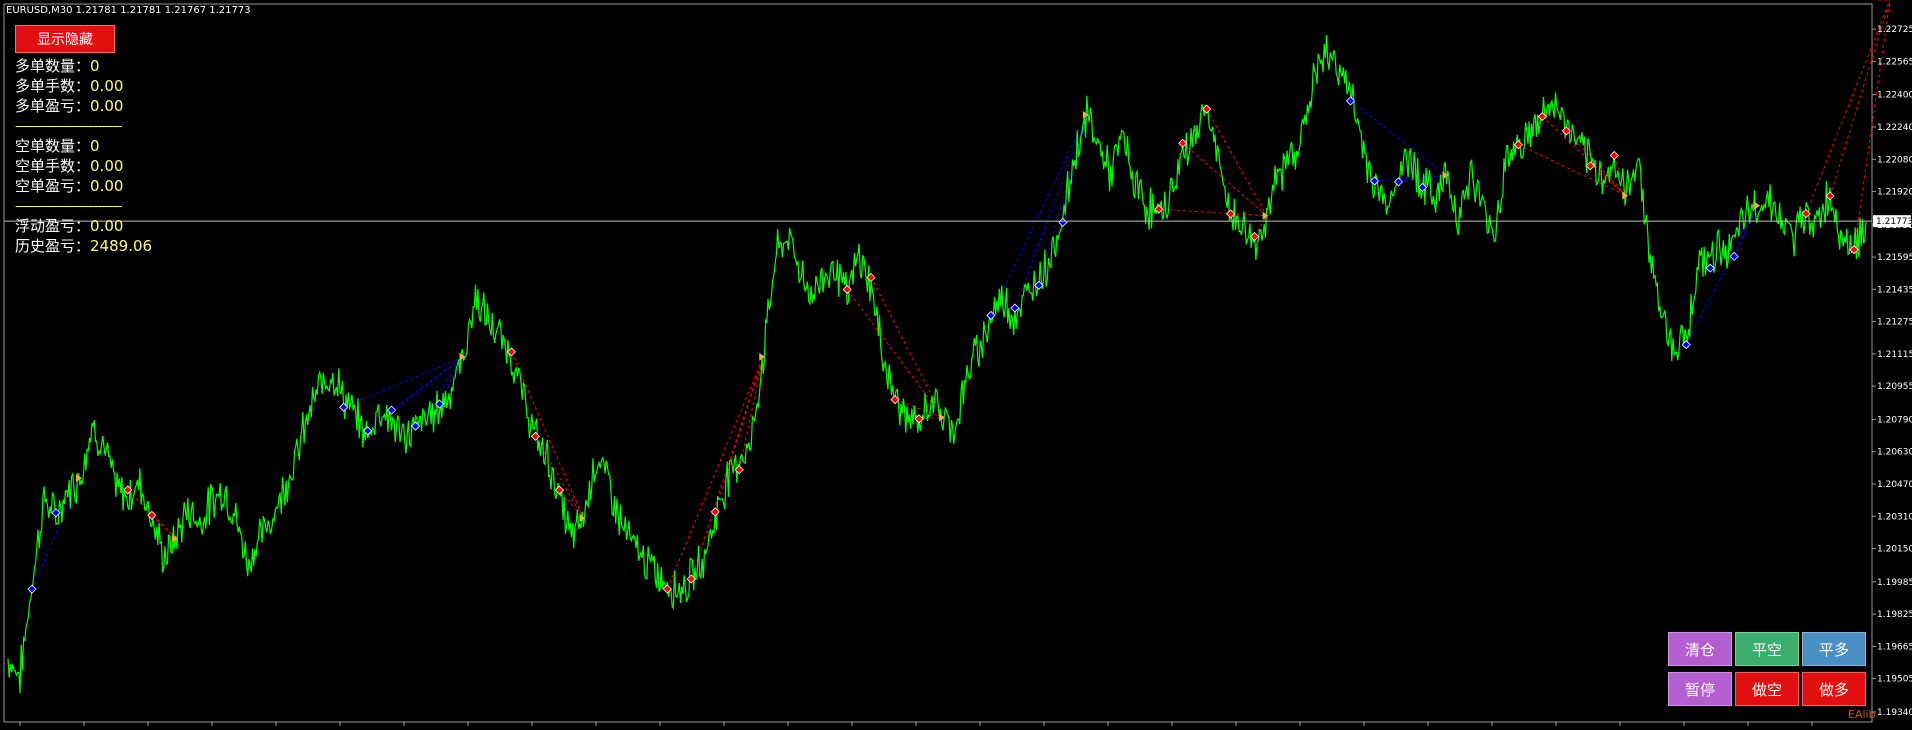 The image size is (1912, 730). What do you see at coordinates (916, 724) in the screenshot?
I see `time-axis` at bounding box center [916, 724].